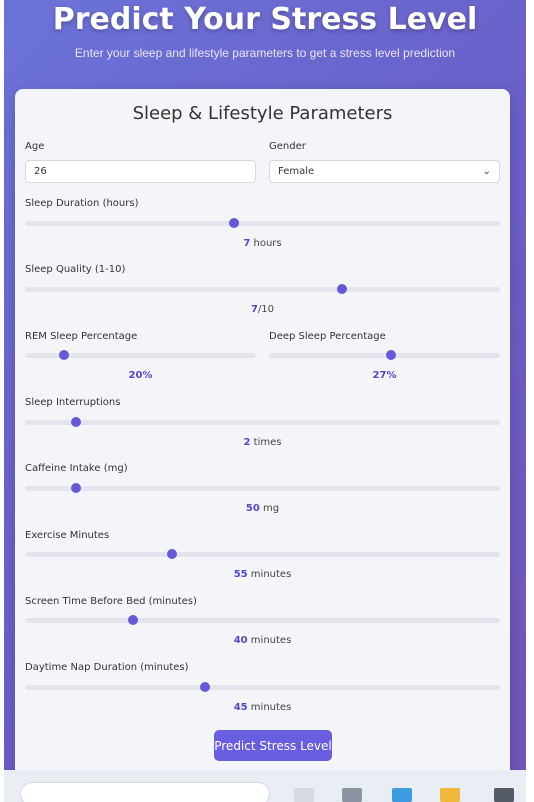 The image size is (534, 802). I want to click on form-title: Sleep & Lifestyle Parameters, so click(262, 113).